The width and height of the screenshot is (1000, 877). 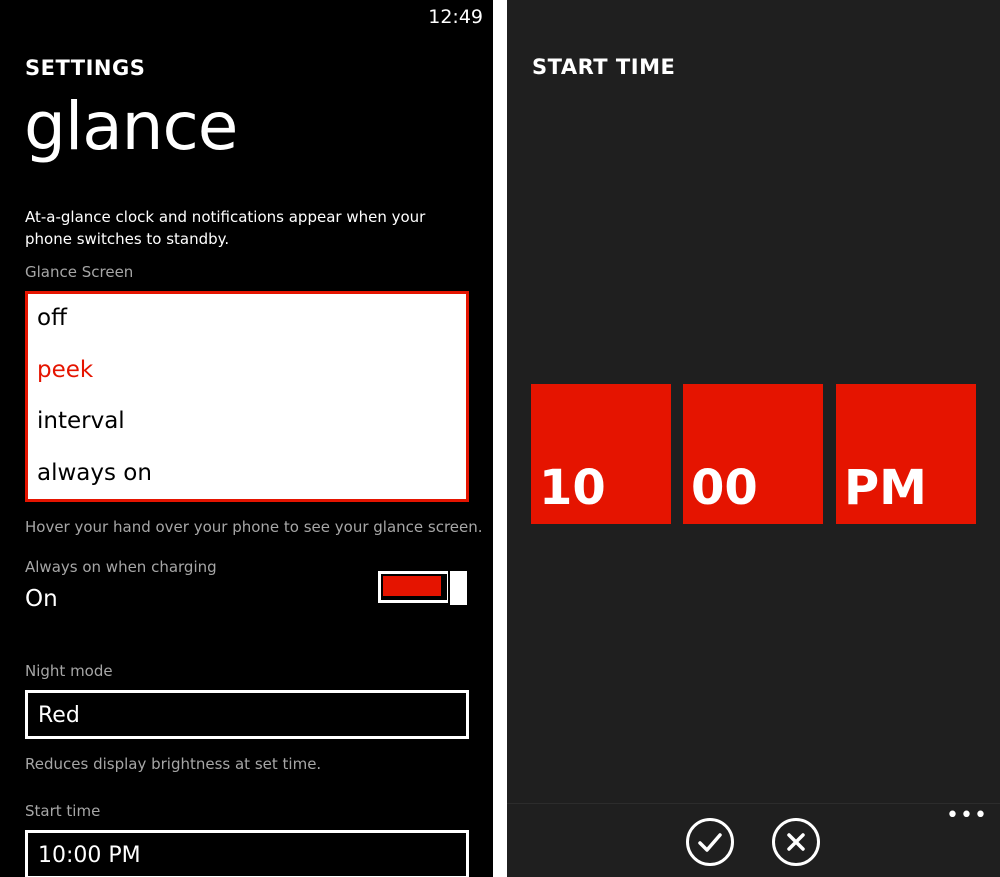 What do you see at coordinates (572, 488) in the screenshot?
I see `hour-value: 10` at bounding box center [572, 488].